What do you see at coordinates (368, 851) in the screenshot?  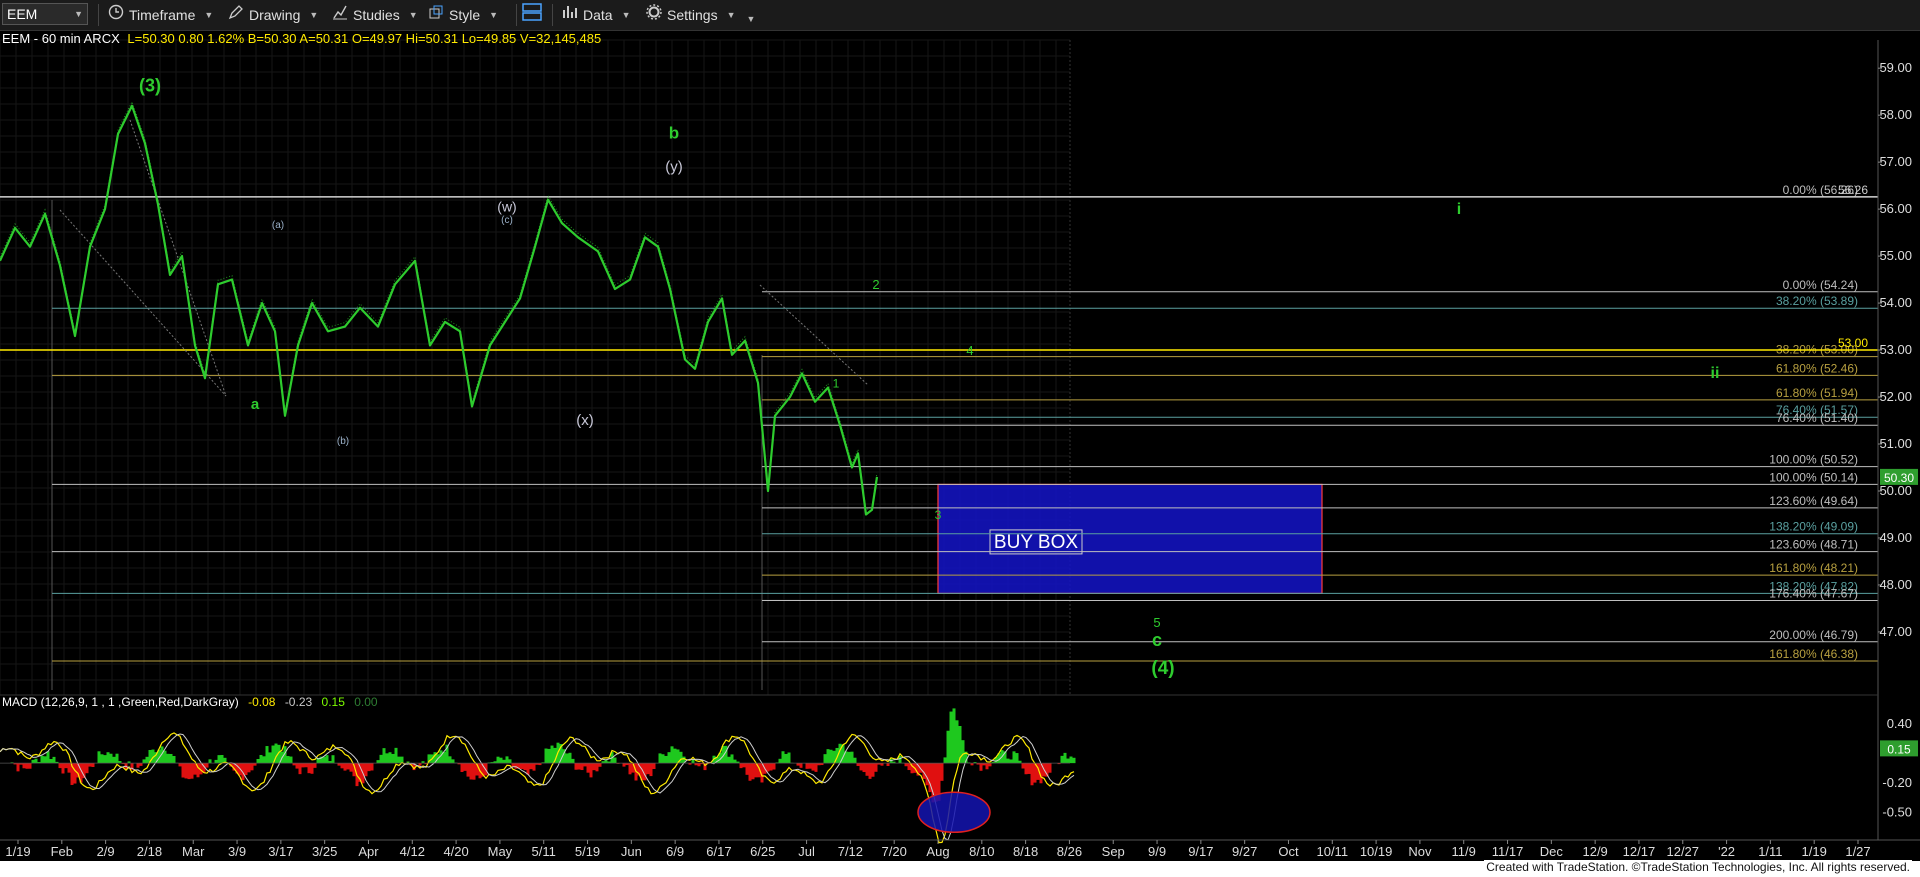 I see `time-tick-label: Apr` at bounding box center [368, 851].